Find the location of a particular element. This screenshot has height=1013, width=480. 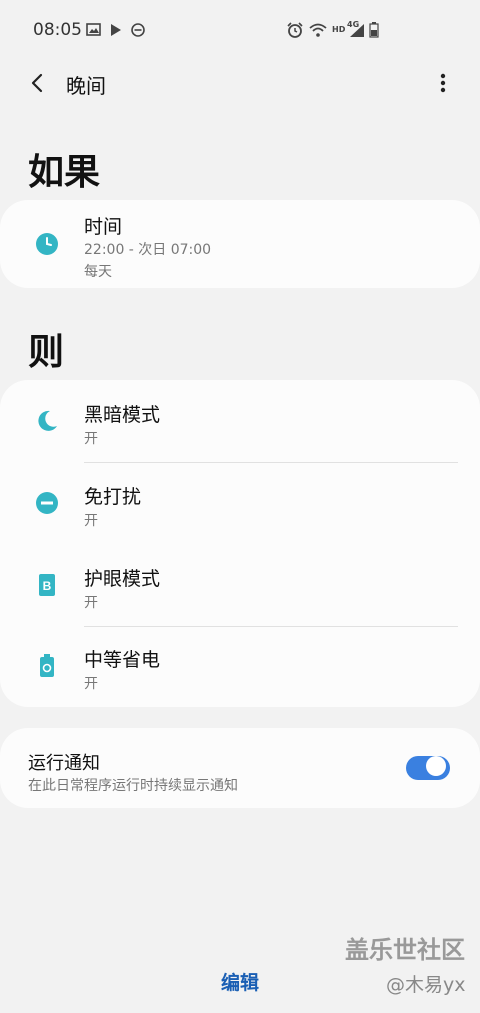

run-notification-toggle is located at coordinates (428, 768).